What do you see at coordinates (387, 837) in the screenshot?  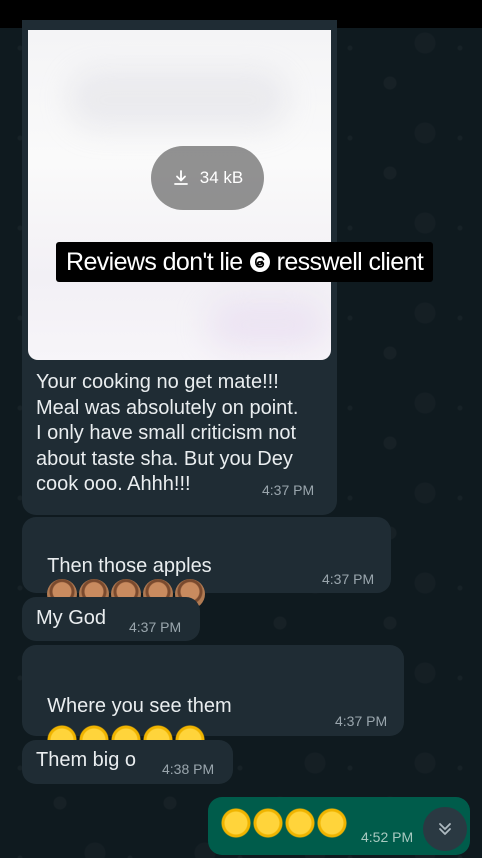 I see `message-time: 4:52 PM` at bounding box center [387, 837].